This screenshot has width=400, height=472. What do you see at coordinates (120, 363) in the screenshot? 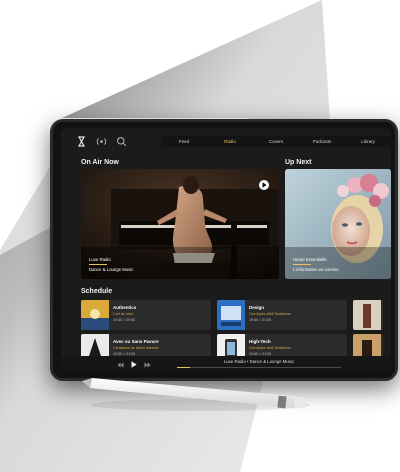
I see `skip-back-icon` at bounding box center [120, 363].